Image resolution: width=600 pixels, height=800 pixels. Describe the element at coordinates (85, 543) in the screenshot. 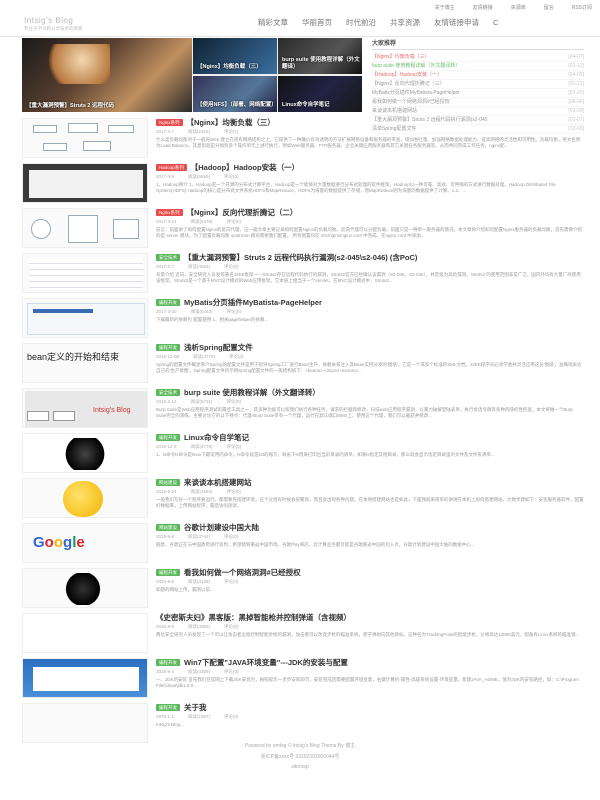

I see `post-thumbnail: Google` at that location.